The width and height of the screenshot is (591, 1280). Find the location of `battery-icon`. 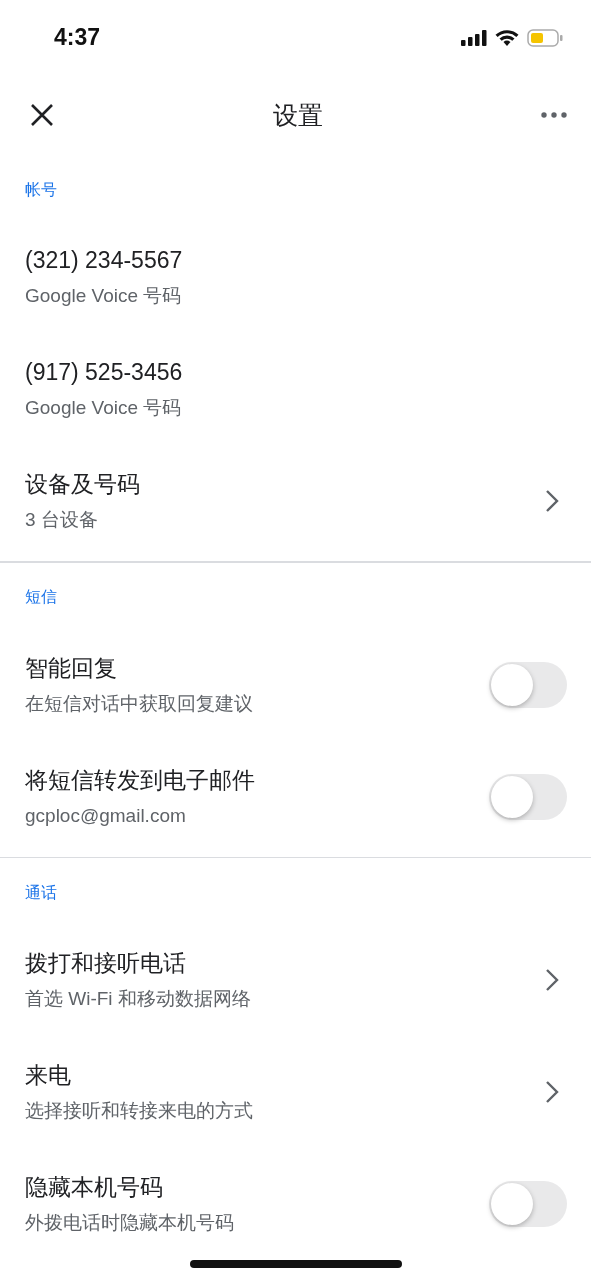

battery-icon is located at coordinates (545, 37).